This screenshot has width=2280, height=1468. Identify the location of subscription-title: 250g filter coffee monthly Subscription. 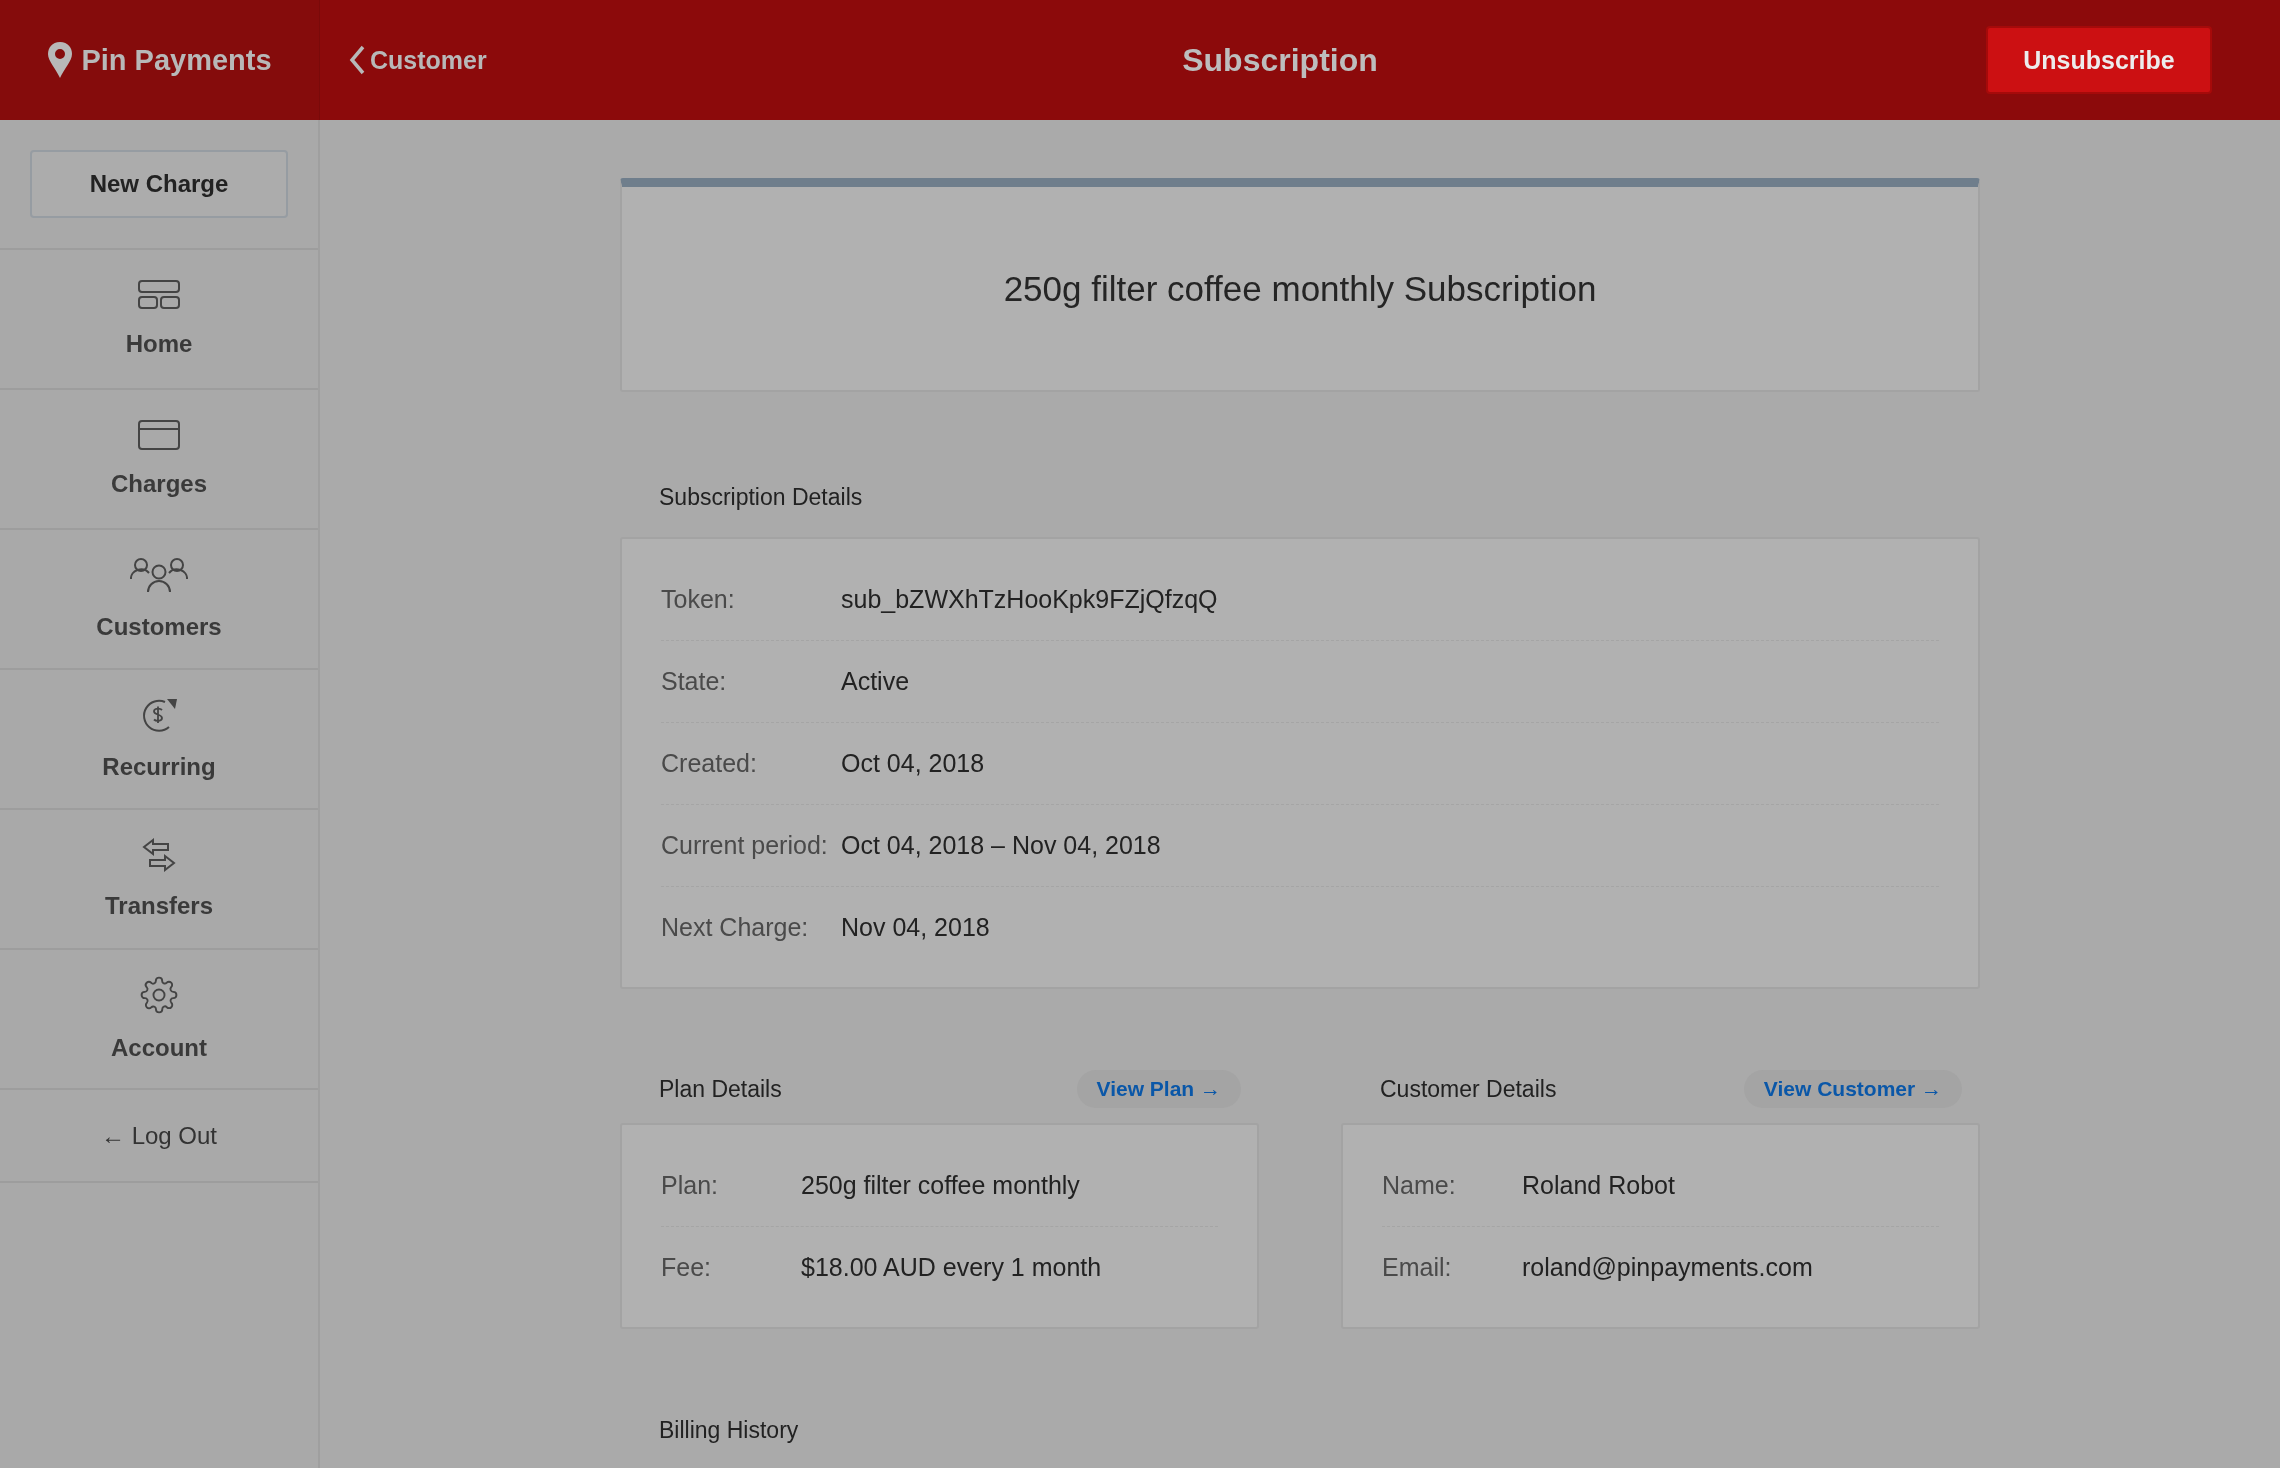
(1300, 288).